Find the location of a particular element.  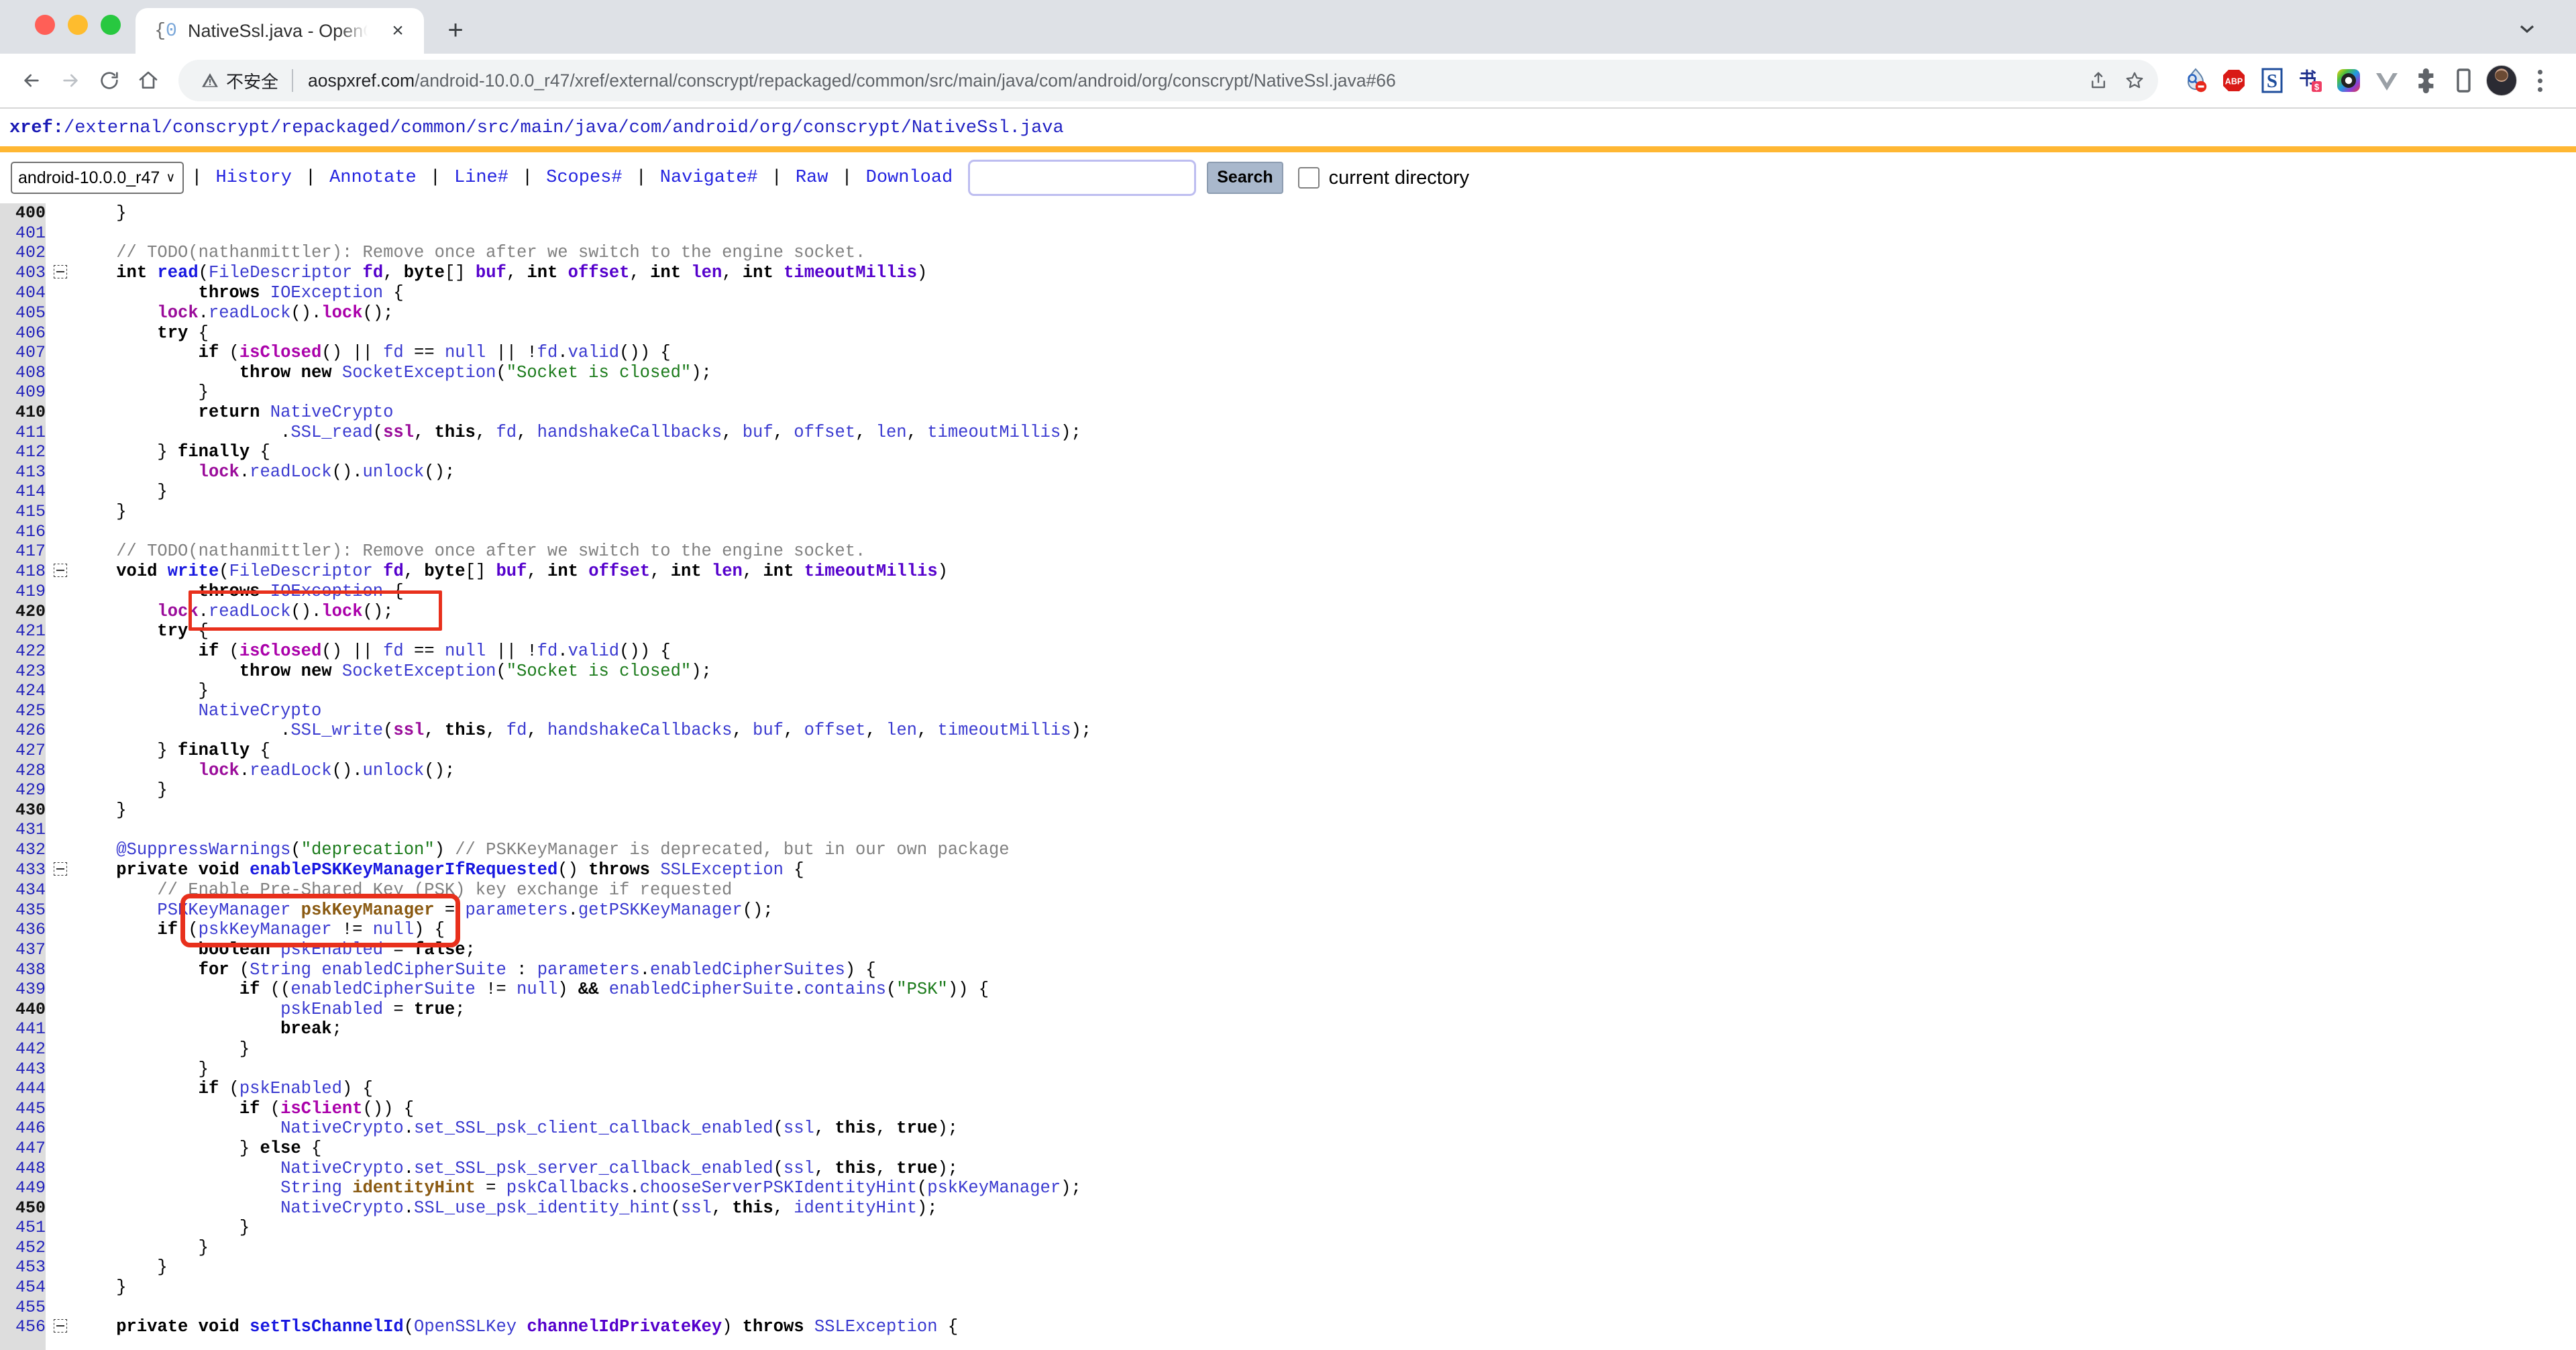

line-number: 433 is located at coordinates (23, 870).